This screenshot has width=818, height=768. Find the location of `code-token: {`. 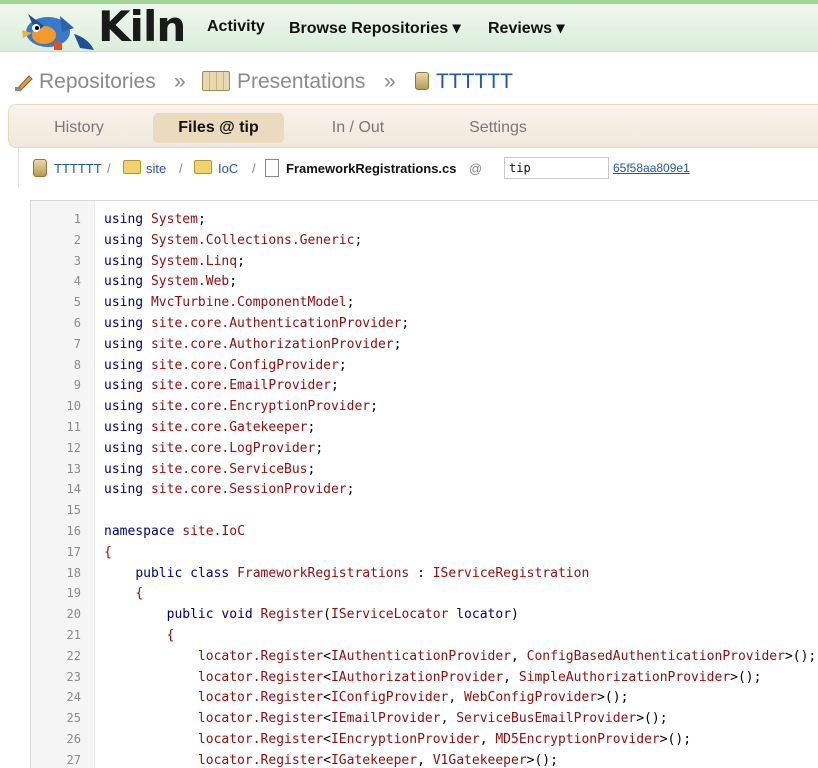

code-token: { is located at coordinates (170, 635).